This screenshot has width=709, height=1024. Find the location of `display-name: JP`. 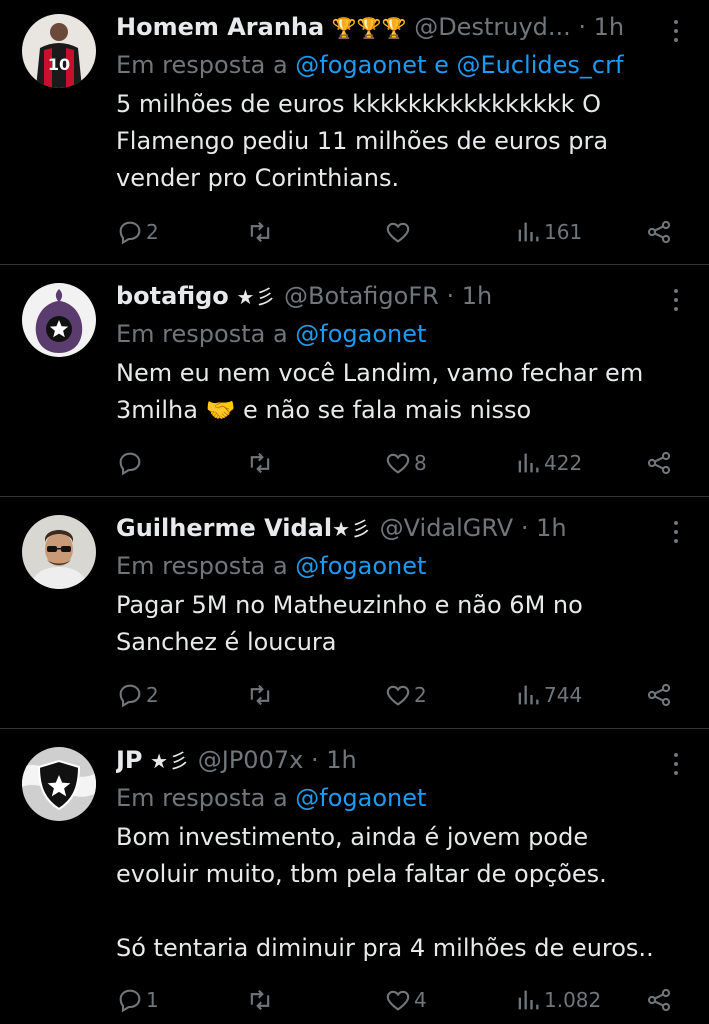

display-name: JP is located at coordinates (129, 760).